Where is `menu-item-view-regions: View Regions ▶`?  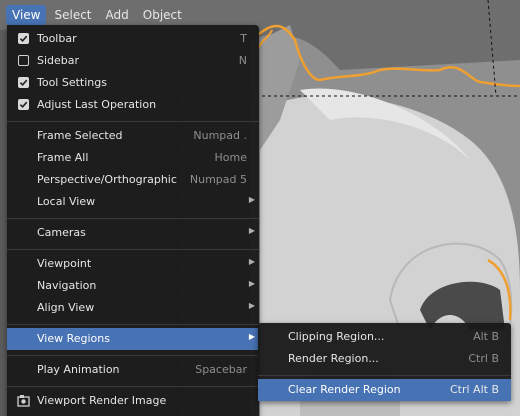
menu-item-view-regions: View Regions ▶ is located at coordinates (133, 339).